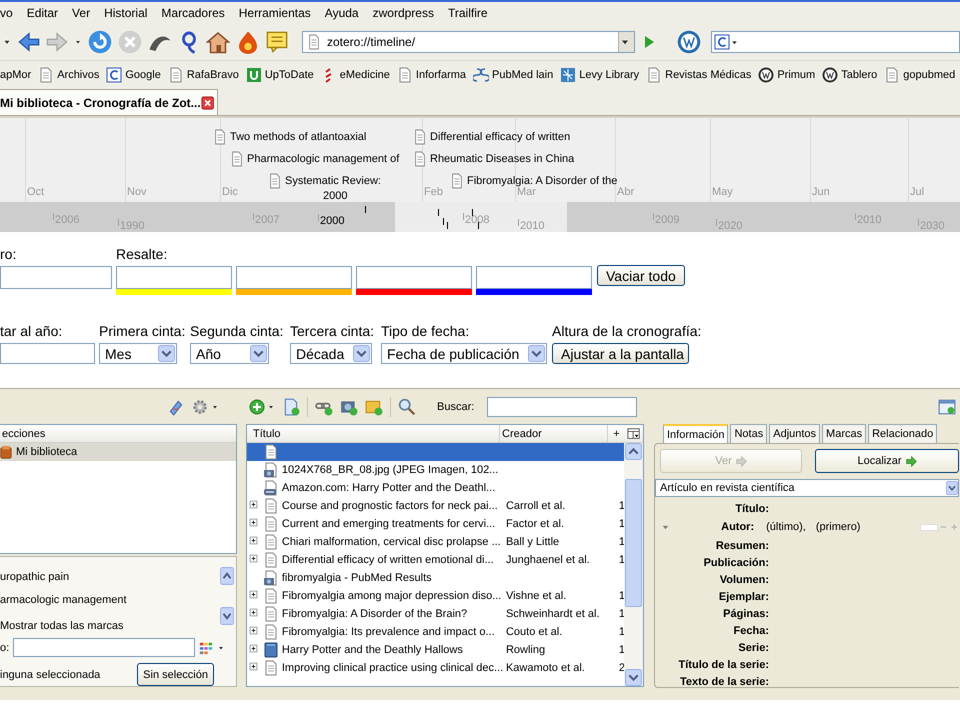 This screenshot has width=960, height=720. What do you see at coordinates (43, 13) in the screenshot?
I see `menu-item: Editar` at bounding box center [43, 13].